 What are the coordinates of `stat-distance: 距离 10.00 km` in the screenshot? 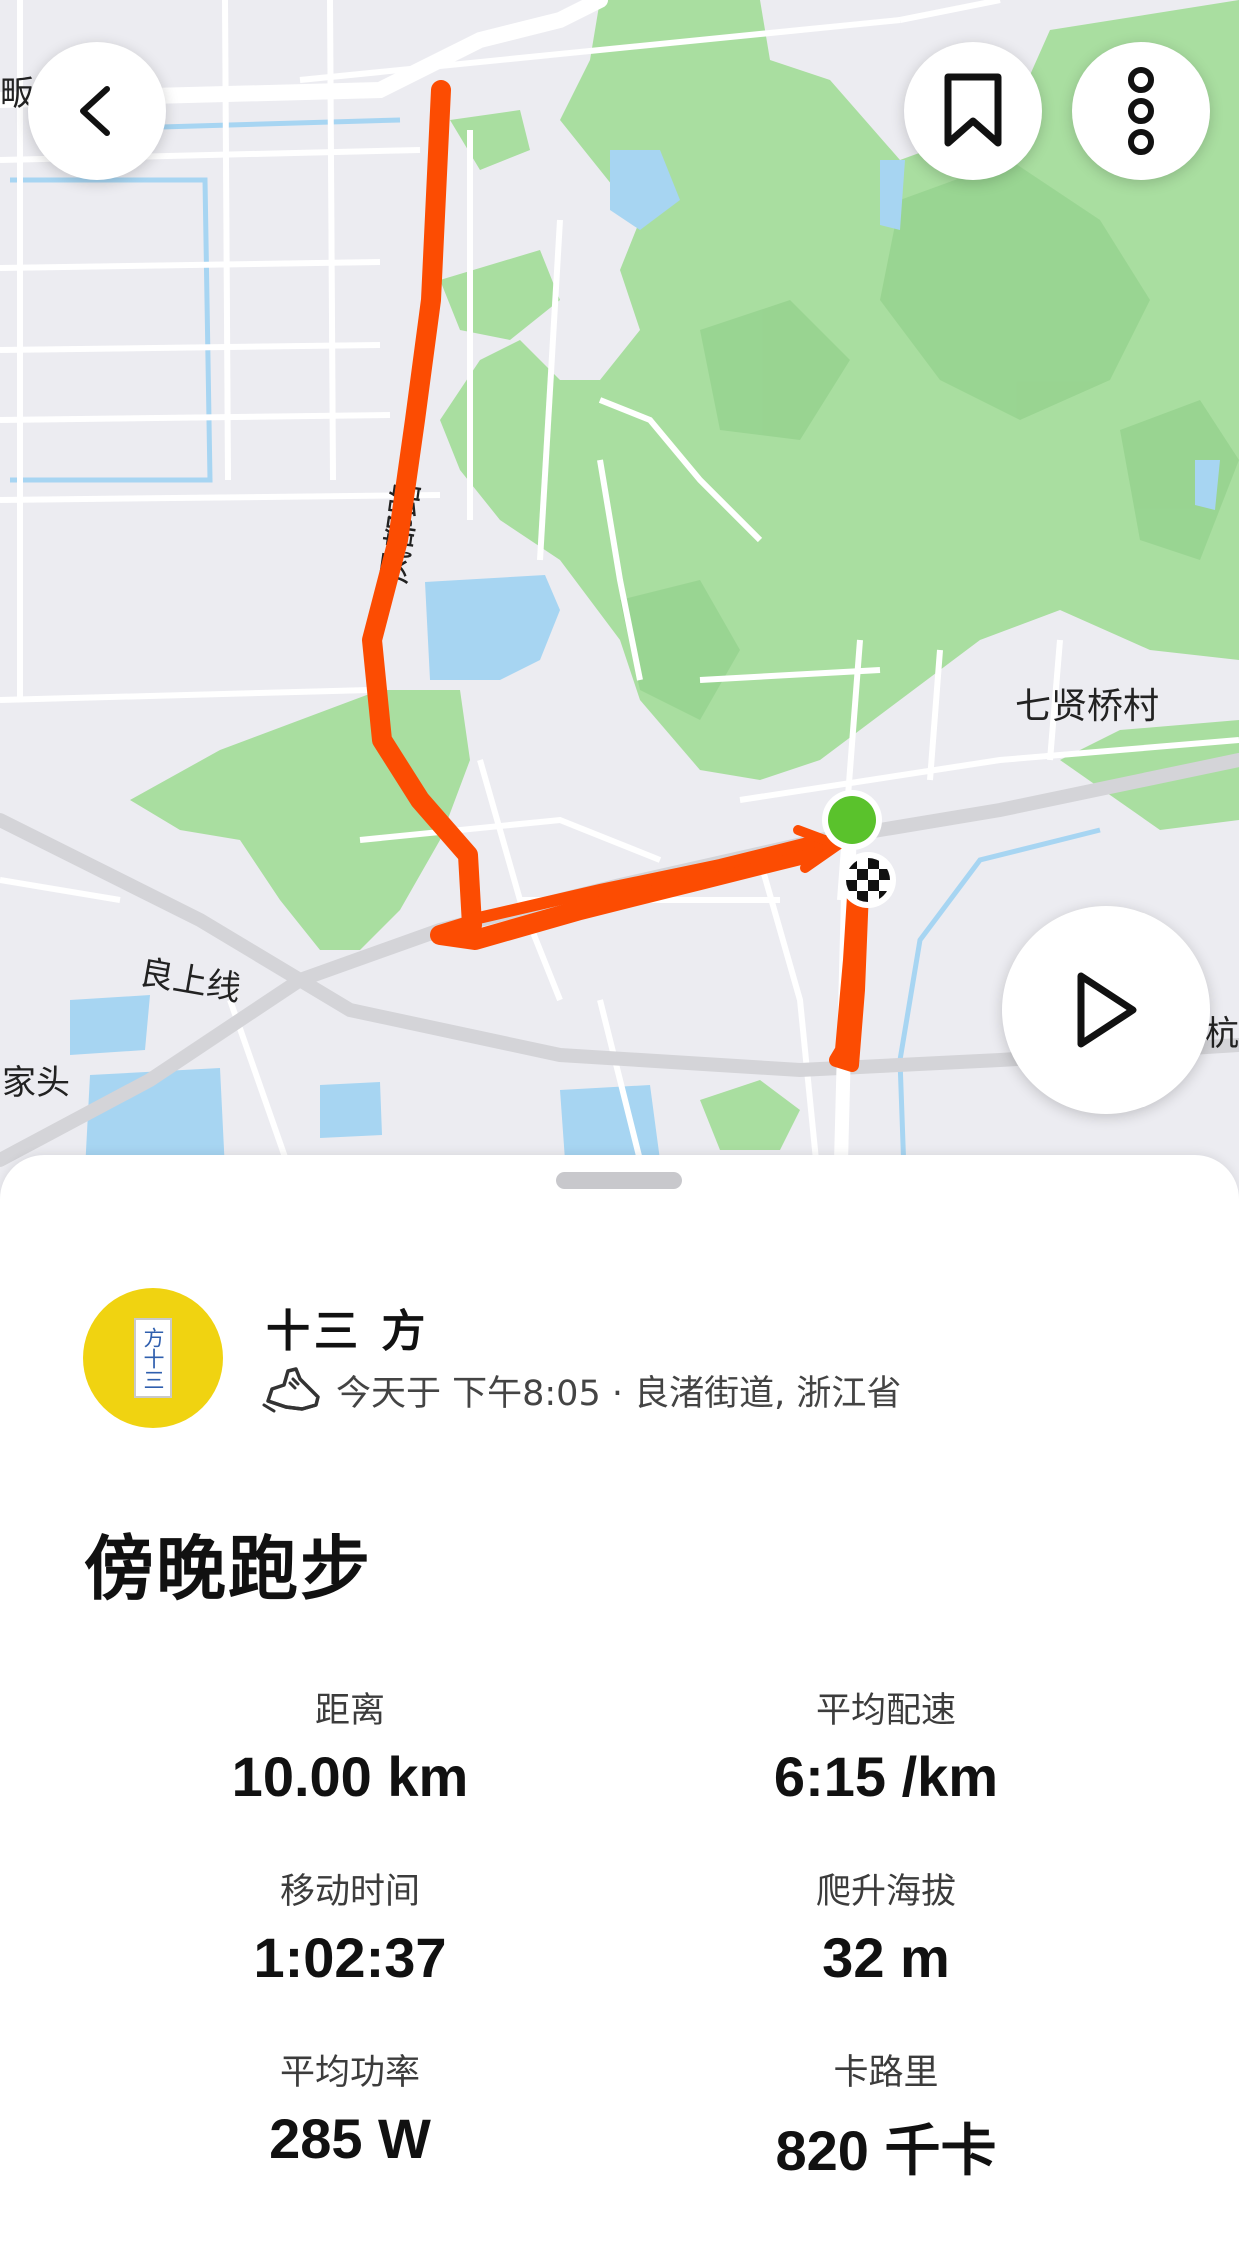 It's located at (350, 1748).